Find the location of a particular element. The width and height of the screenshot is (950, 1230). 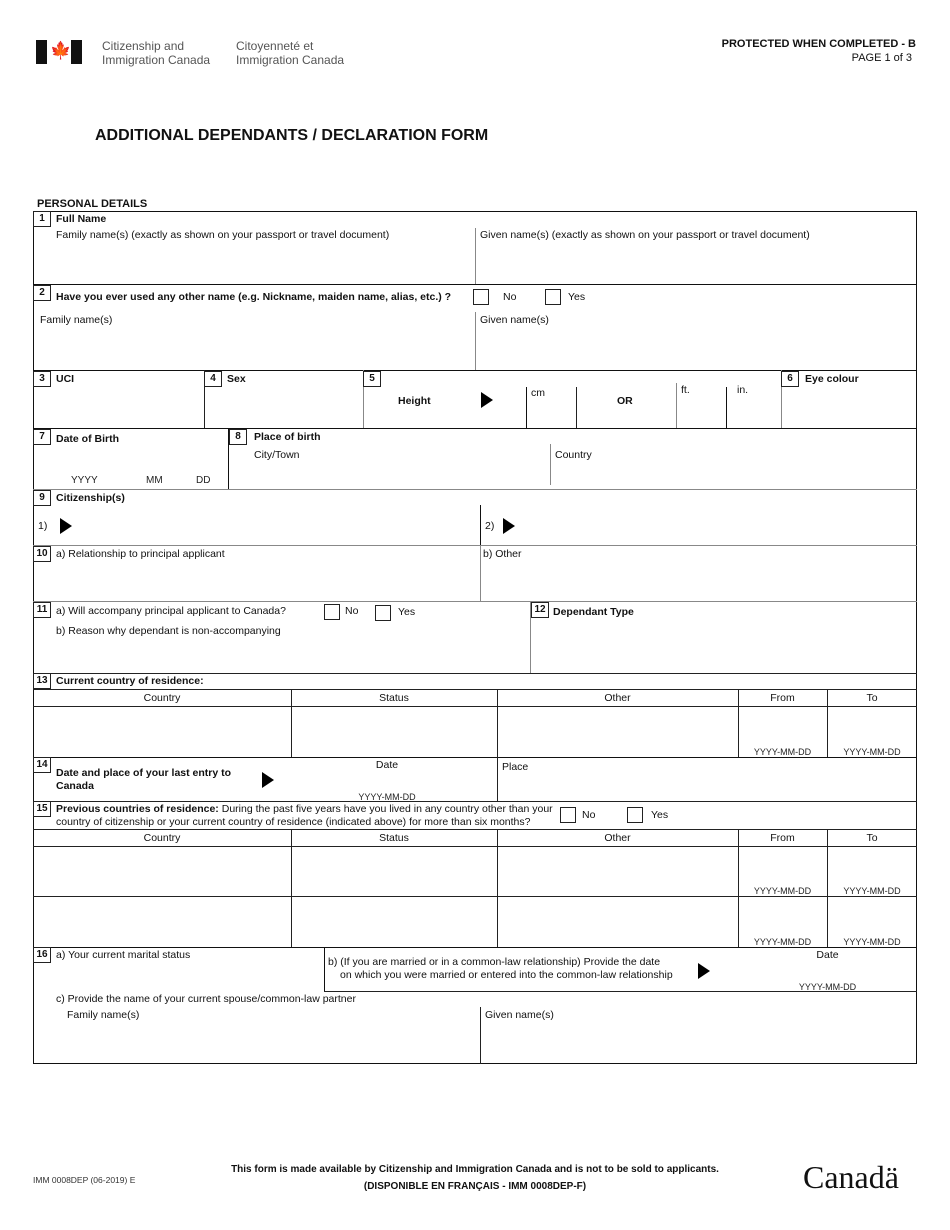

q8-city-input is located at coordinates (399, 474).